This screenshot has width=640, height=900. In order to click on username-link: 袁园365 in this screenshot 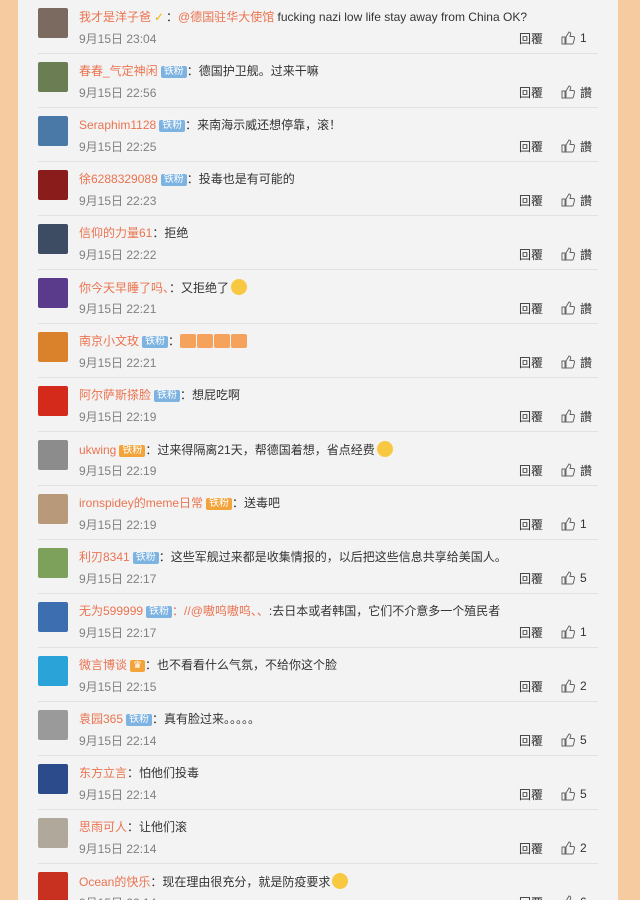, I will do `click(101, 719)`.